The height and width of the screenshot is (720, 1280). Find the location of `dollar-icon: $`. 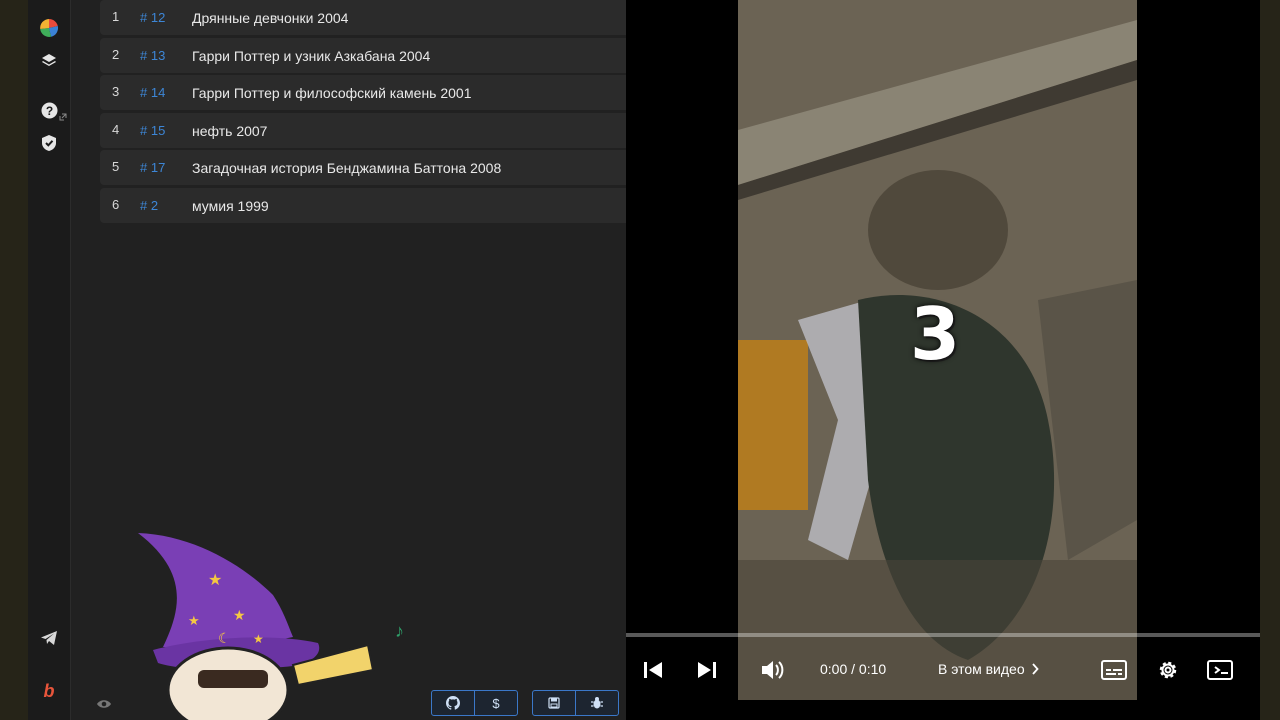

dollar-icon: $ is located at coordinates (496, 703).